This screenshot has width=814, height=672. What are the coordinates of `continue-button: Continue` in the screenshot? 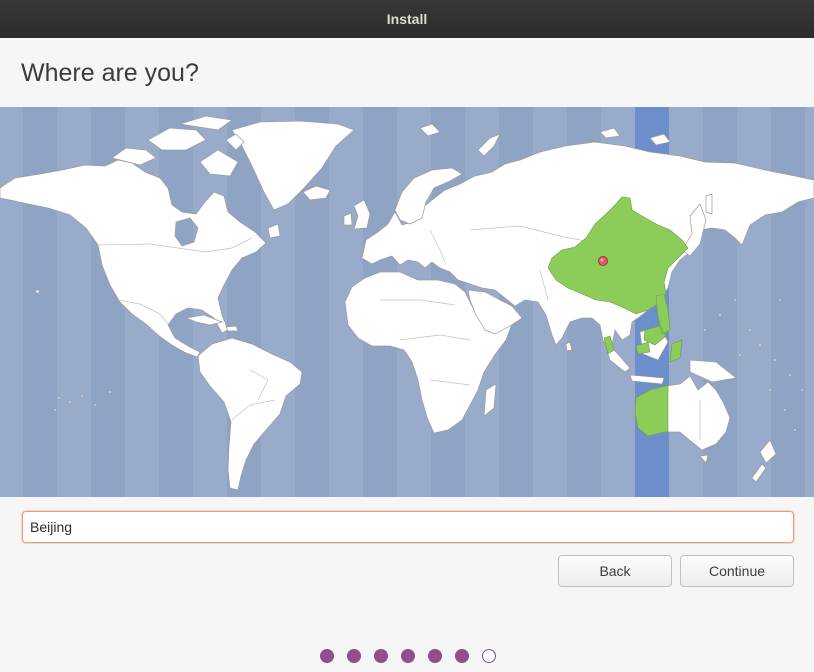 It's located at (737, 571).